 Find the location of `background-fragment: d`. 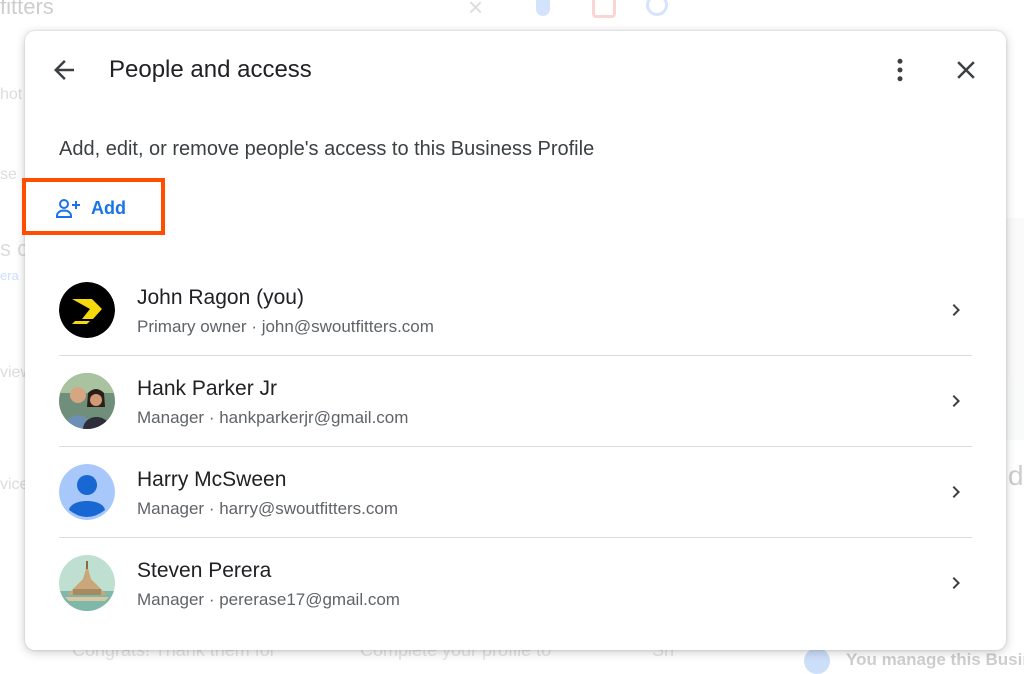

background-fragment: d is located at coordinates (1016, 475).